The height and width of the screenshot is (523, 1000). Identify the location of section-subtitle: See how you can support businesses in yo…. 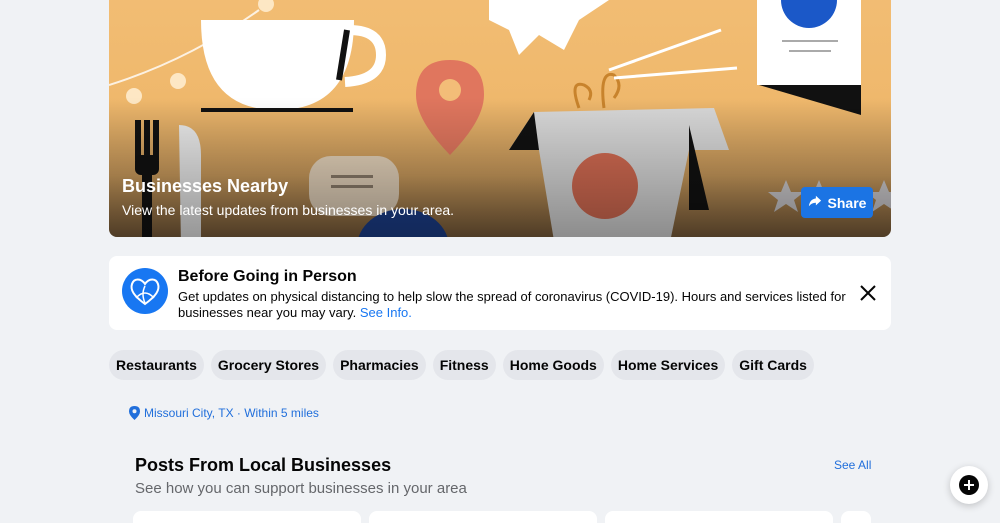
(301, 488).